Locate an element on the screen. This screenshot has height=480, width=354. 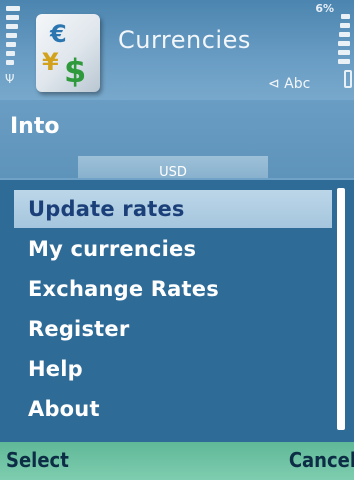
menu-scrollbar is located at coordinates (341, 309).